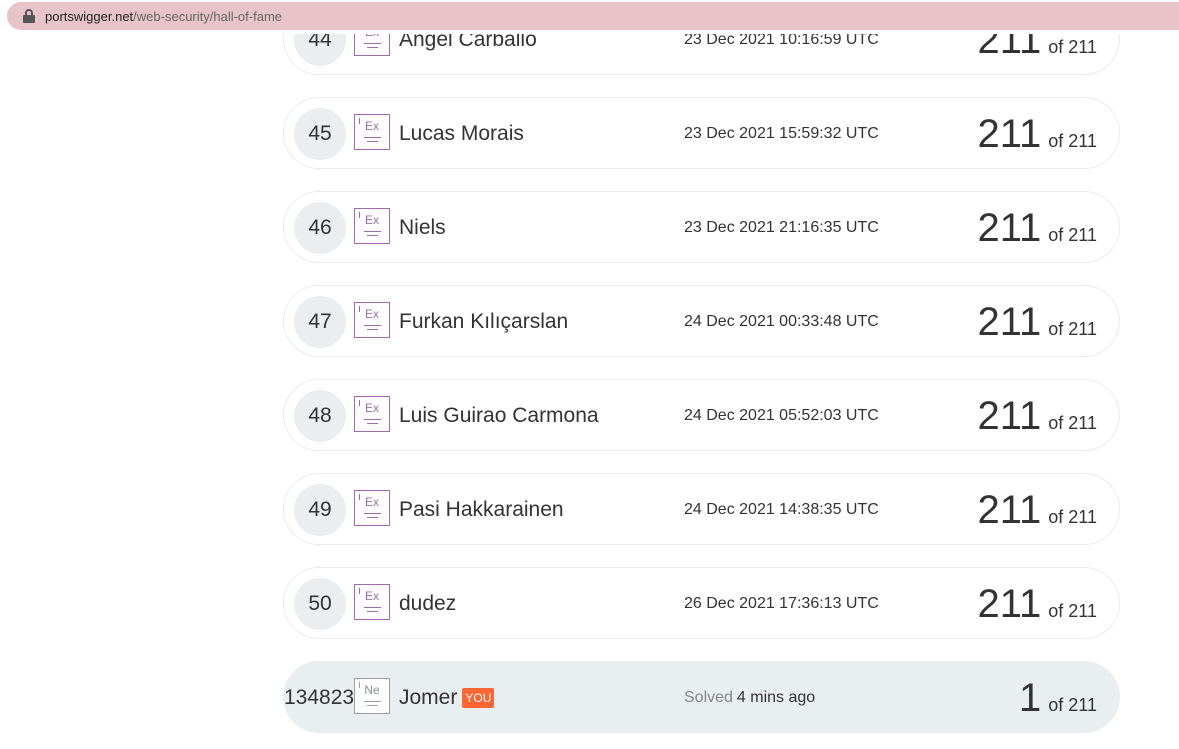 This screenshot has height=749, width=1179. Describe the element at coordinates (320, 510) in the screenshot. I see `rank-number: 49` at that location.